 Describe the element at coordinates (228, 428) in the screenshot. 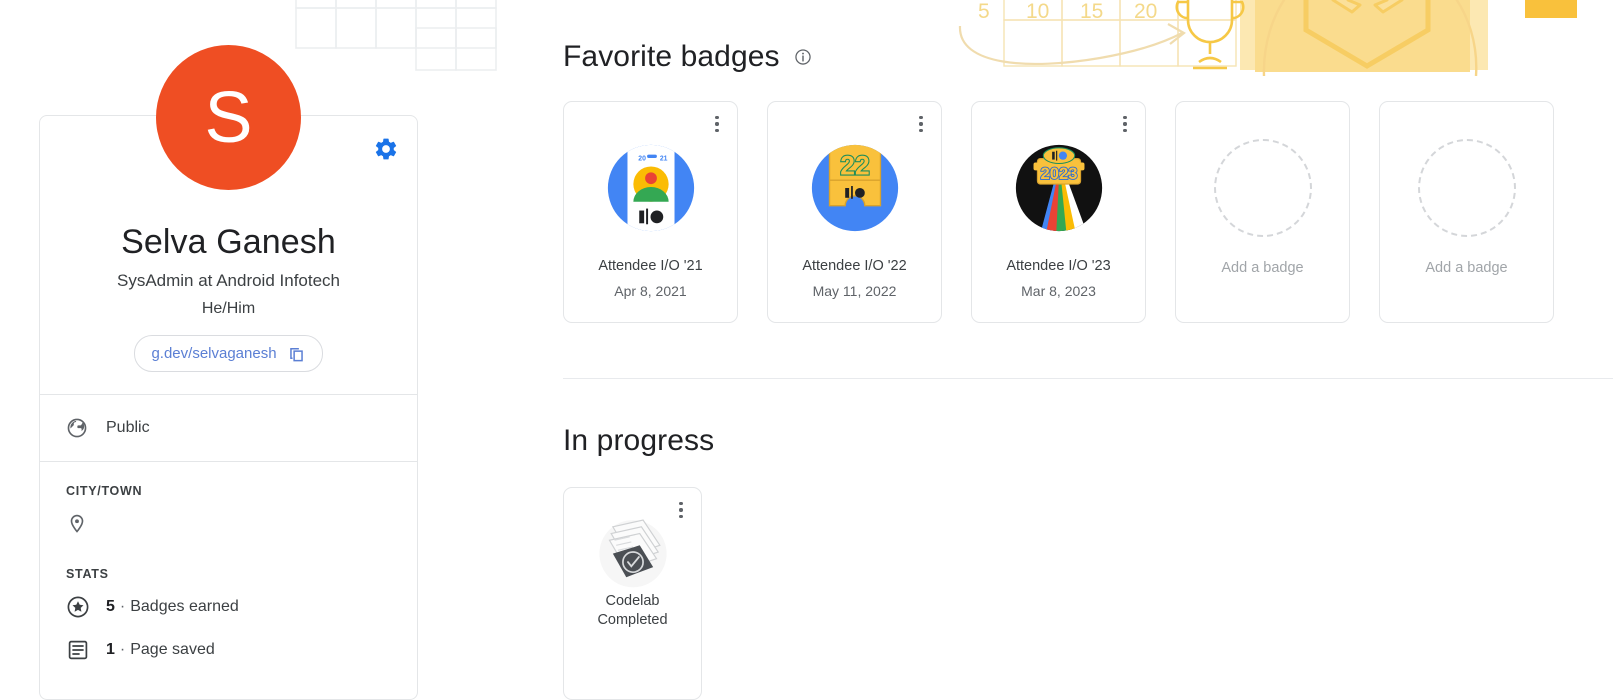

I see `visibility-row: Public` at that location.